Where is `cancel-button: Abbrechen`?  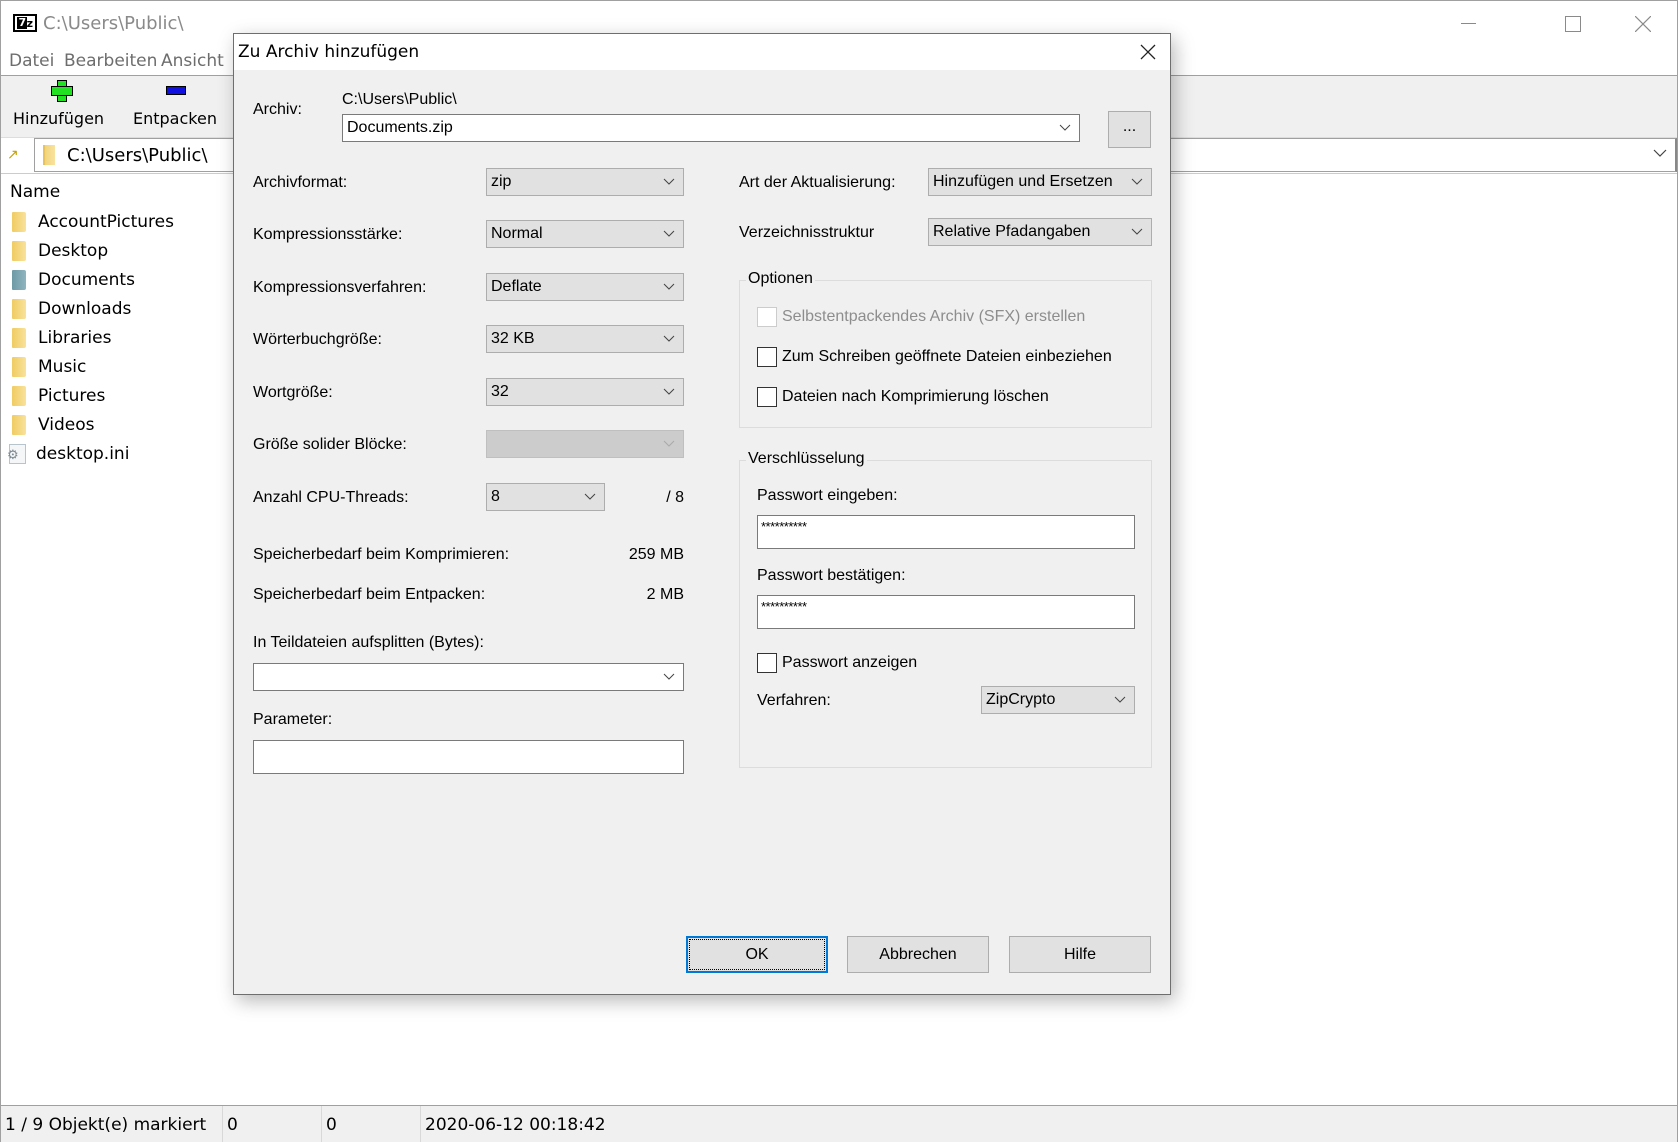
cancel-button: Abbrechen is located at coordinates (918, 954).